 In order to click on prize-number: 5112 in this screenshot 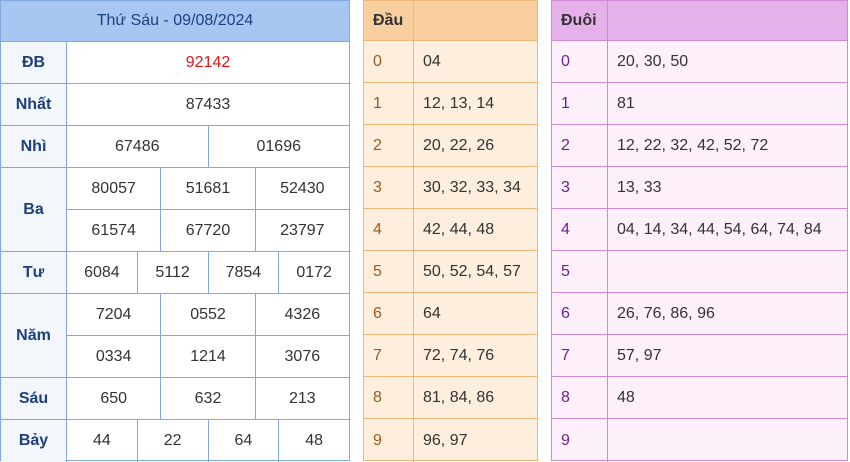, I will do `click(172, 272)`.